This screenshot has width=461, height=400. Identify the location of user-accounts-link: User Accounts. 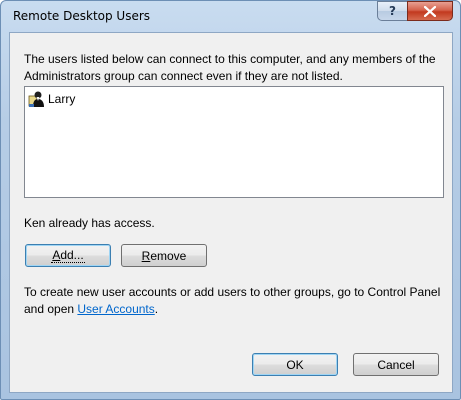
(115, 309).